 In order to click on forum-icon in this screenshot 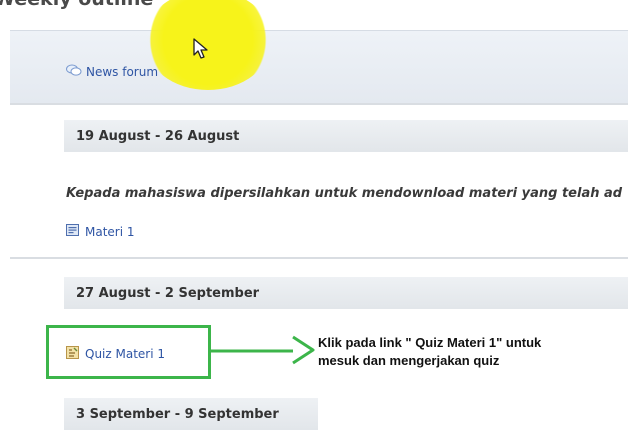, I will do `click(74, 72)`.